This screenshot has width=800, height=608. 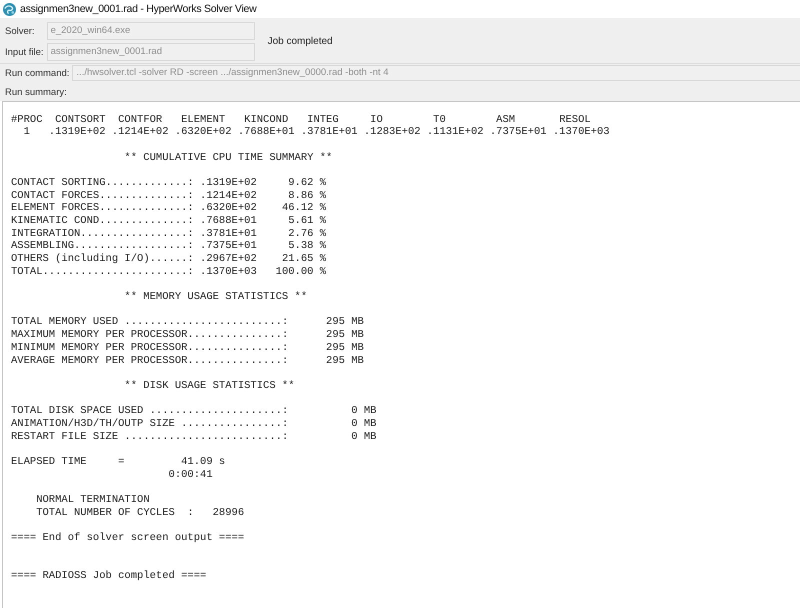 What do you see at coordinates (168, 246) in the screenshot?
I see `statistics-line: ASSEMBLING..................: .7375E+01 5.38 %` at bounding box center [168, 246].